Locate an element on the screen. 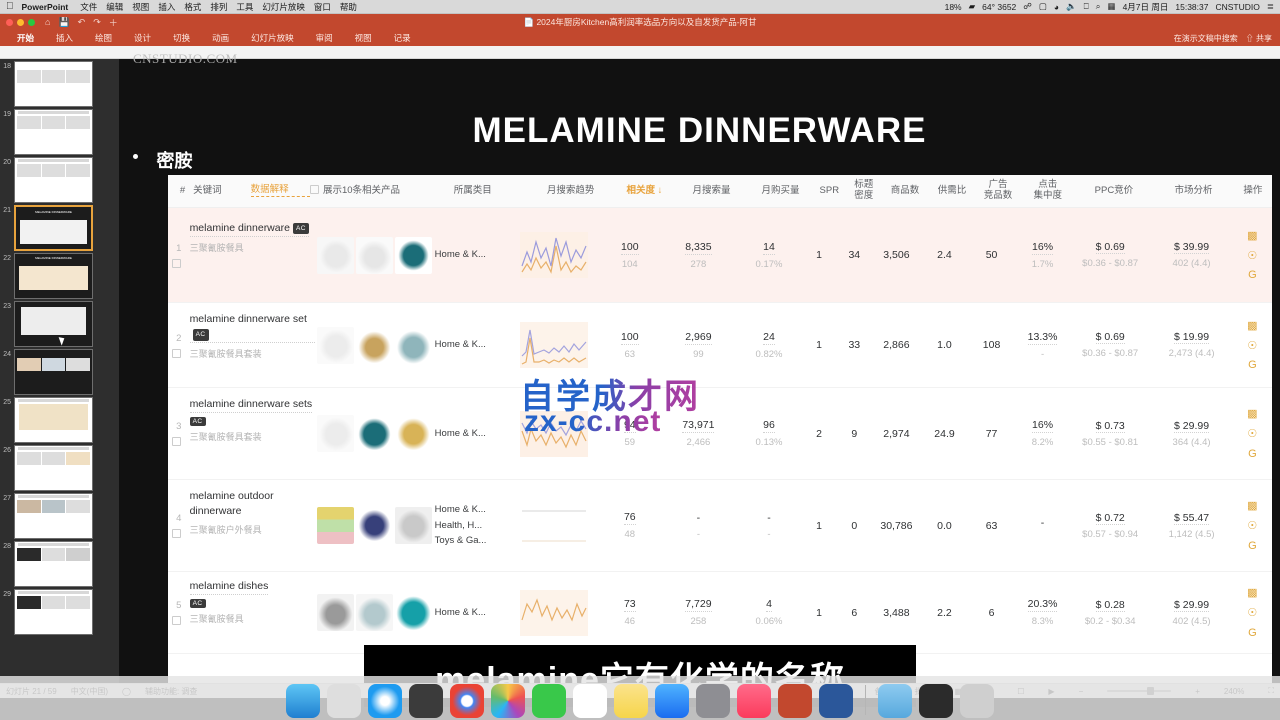 This screenshot has width=1280, height=720. thumbnail-row: 25 is located at coordinates (59, 419).